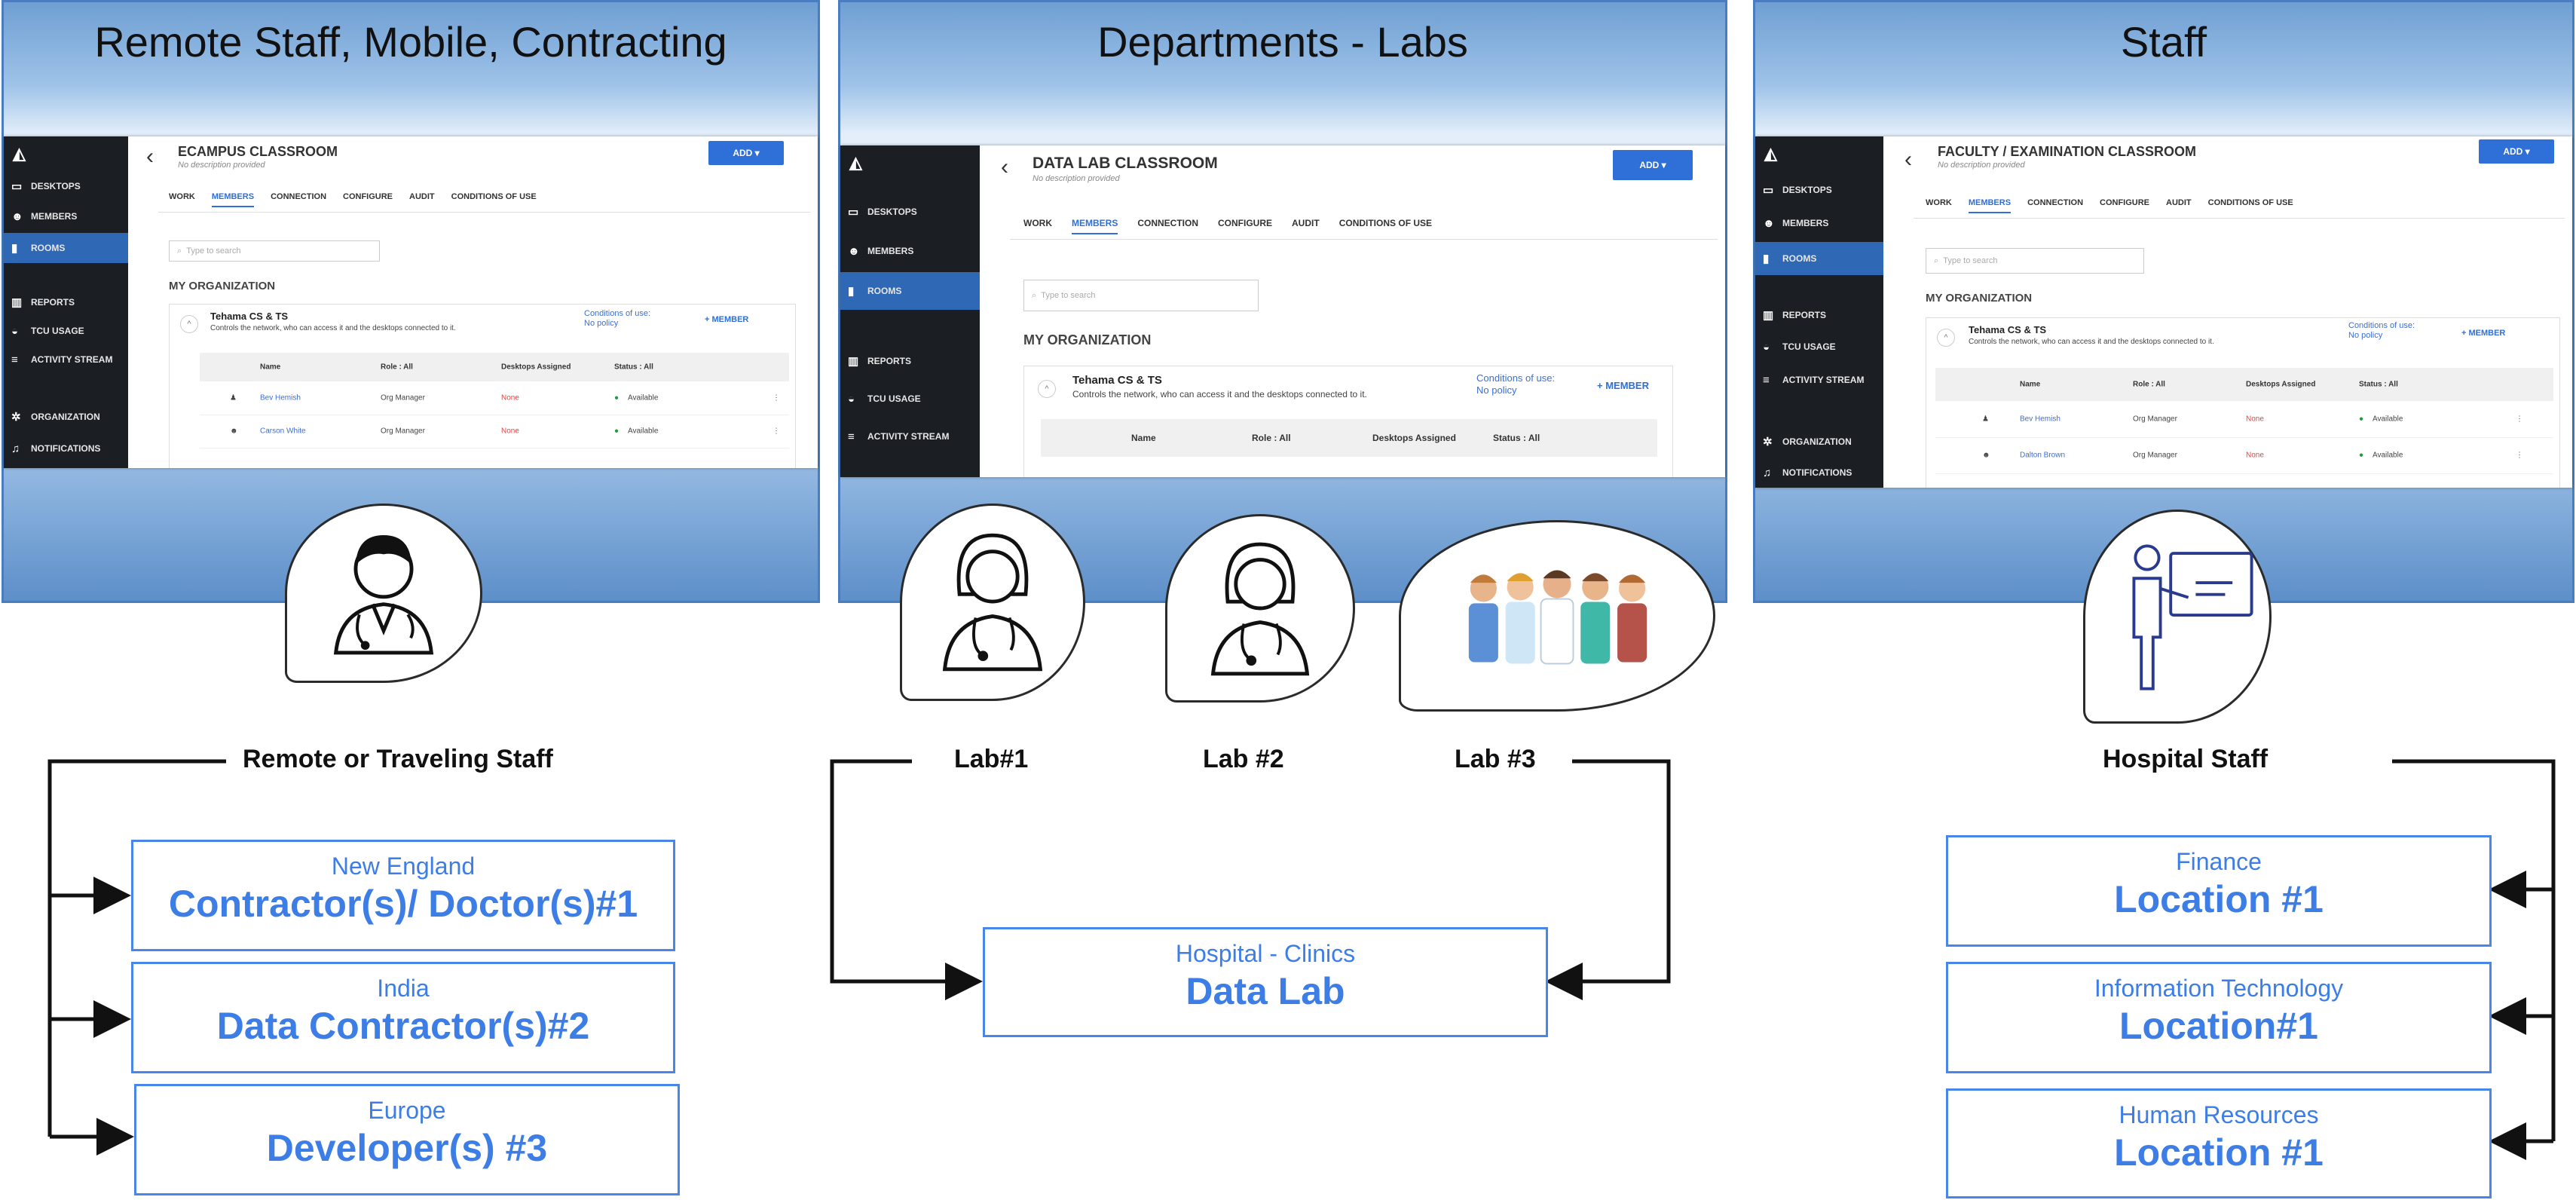 The image size is (2576, 1200). What do you see at coordinates (992, 603) in the screenshot?
I see `nurse-icon` at bounding box center [992, 603].